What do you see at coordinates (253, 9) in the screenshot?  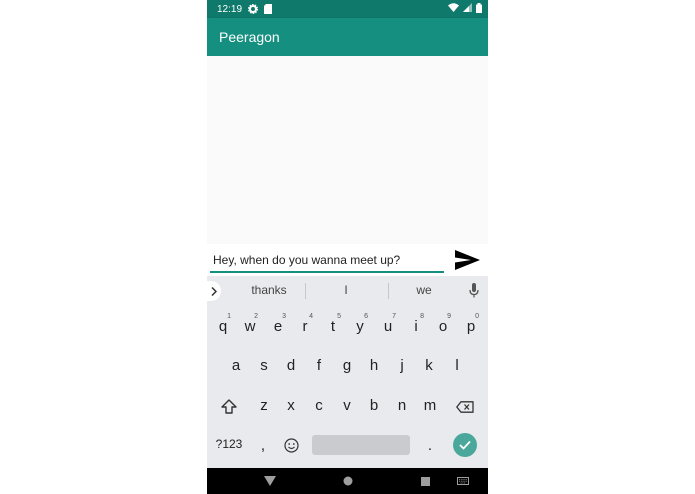 I see `settings-gear-icon` at bounding box center [253, 9].